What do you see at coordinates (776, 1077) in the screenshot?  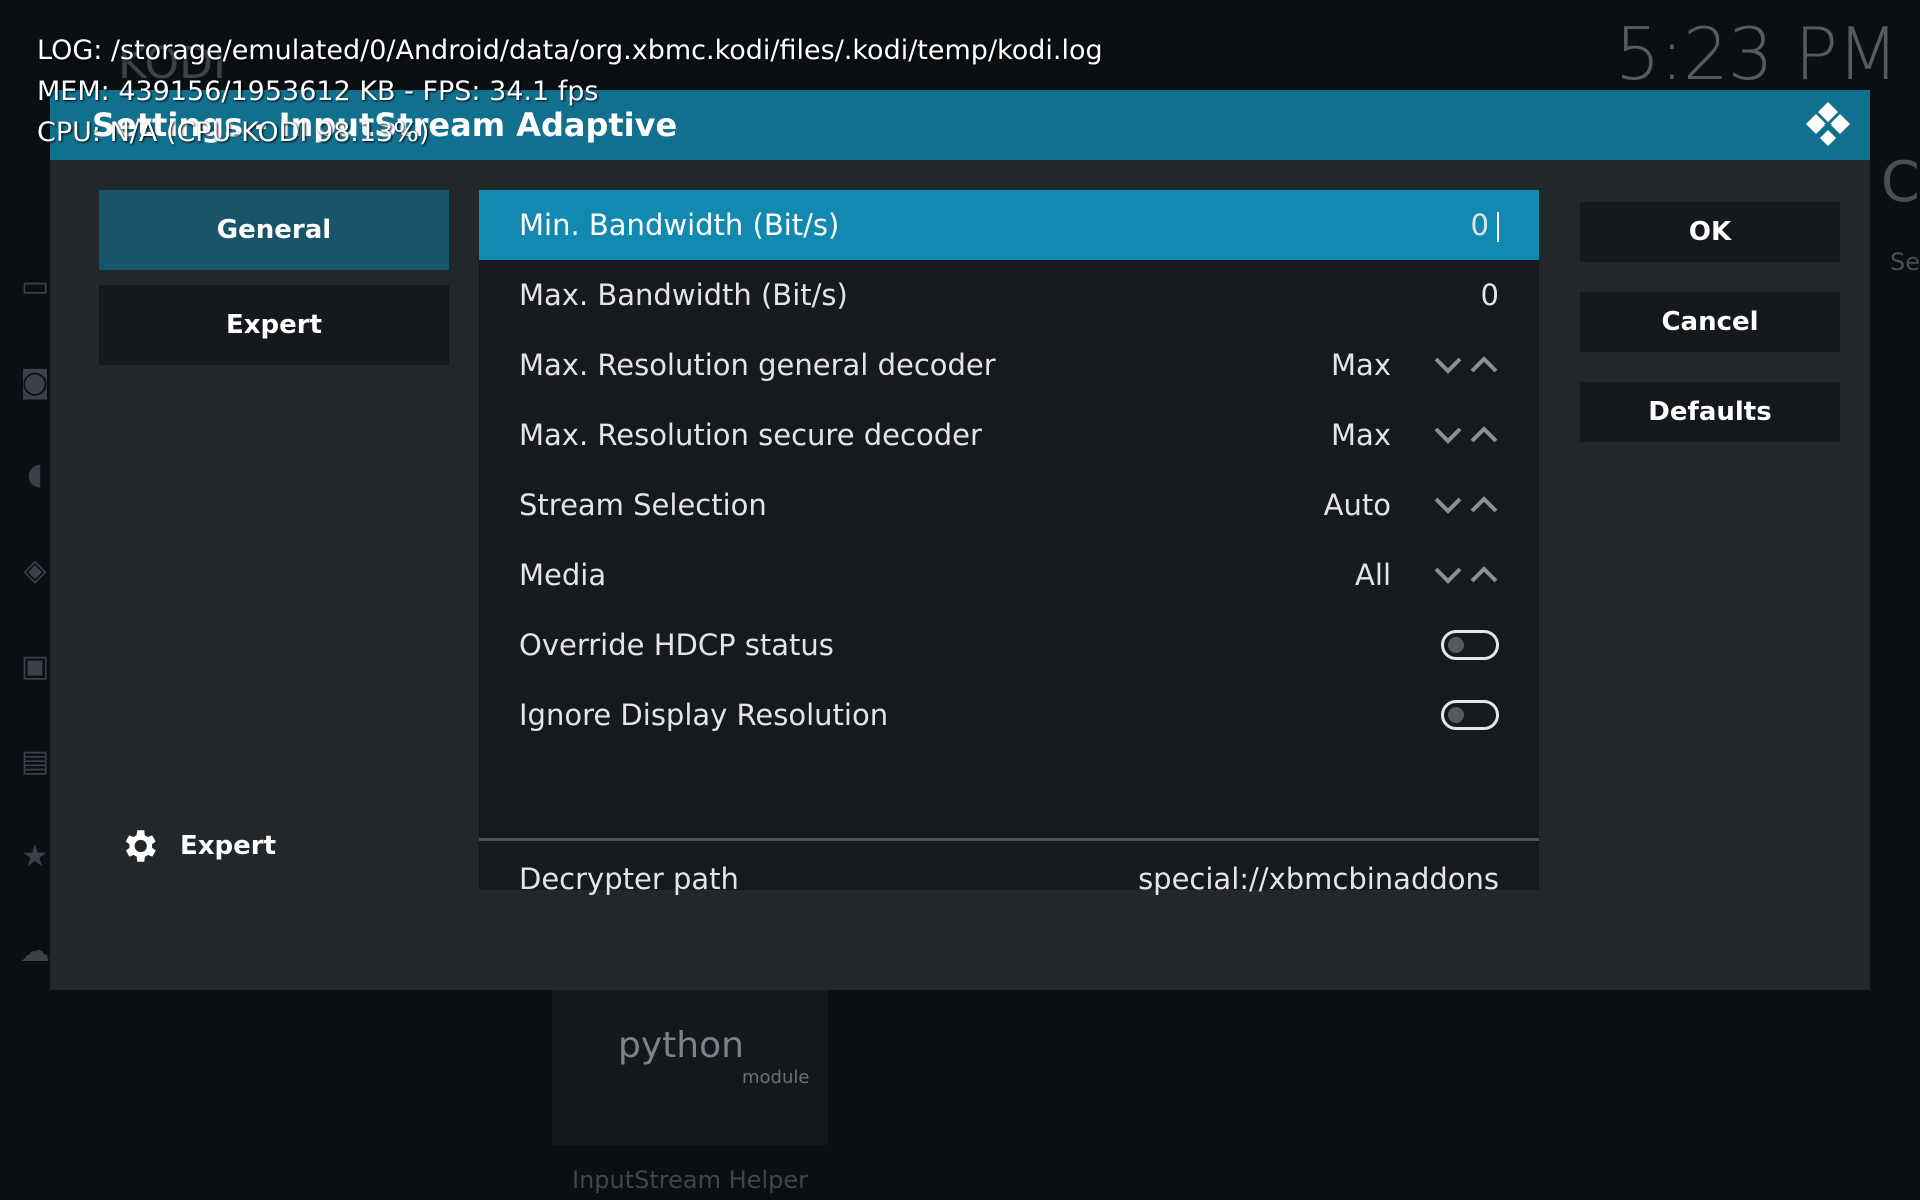 I see `python-logo-sub: module` at bounding box center [776, 1077].